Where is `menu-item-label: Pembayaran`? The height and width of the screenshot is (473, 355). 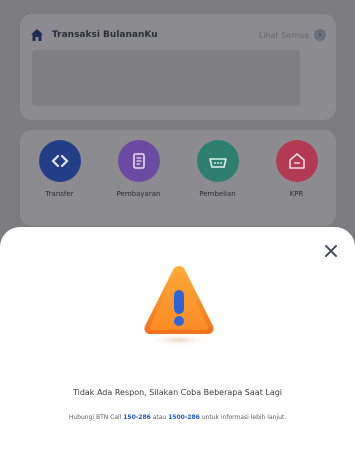 menu-item-label: Pembayaran is located at coordinates (138, 194).